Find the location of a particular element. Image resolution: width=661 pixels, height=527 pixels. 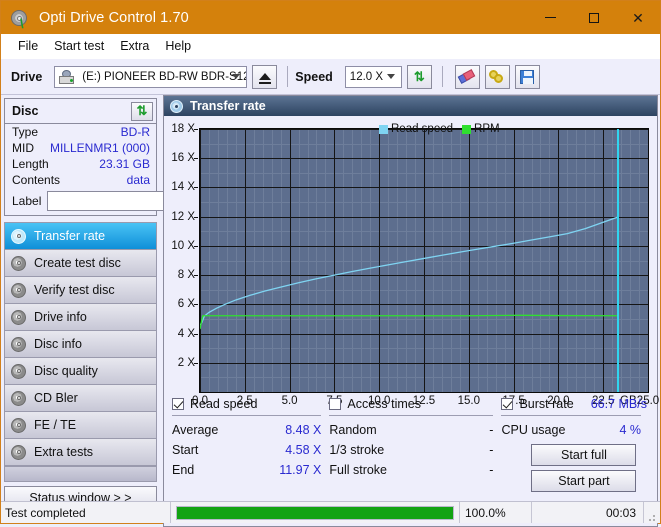

drive-icon is located at coordinates (67, 76).